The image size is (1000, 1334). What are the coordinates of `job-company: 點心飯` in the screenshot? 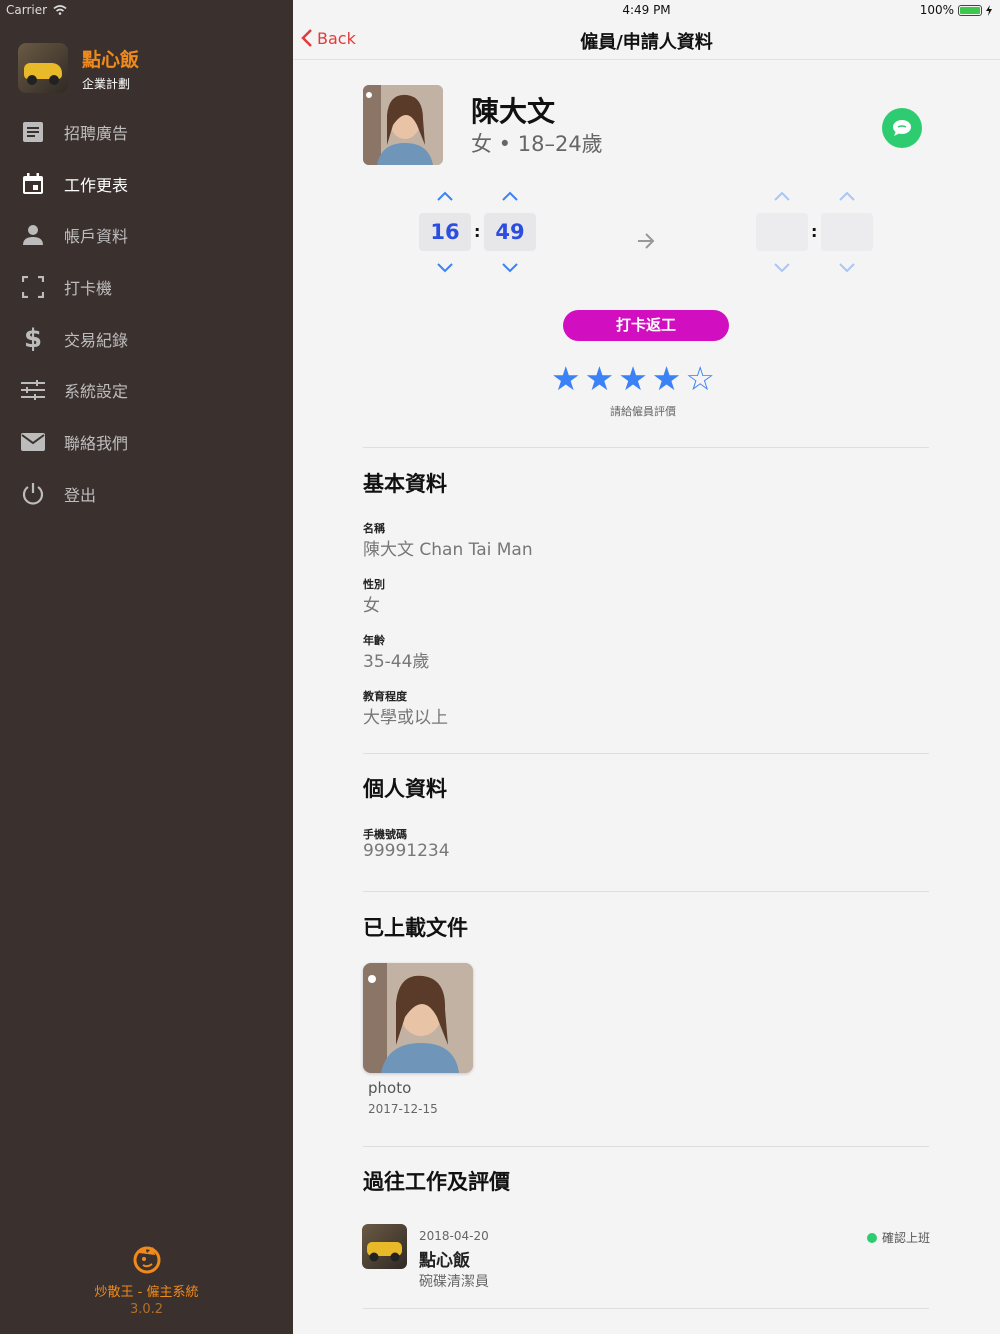 It's located at (444, 1261).